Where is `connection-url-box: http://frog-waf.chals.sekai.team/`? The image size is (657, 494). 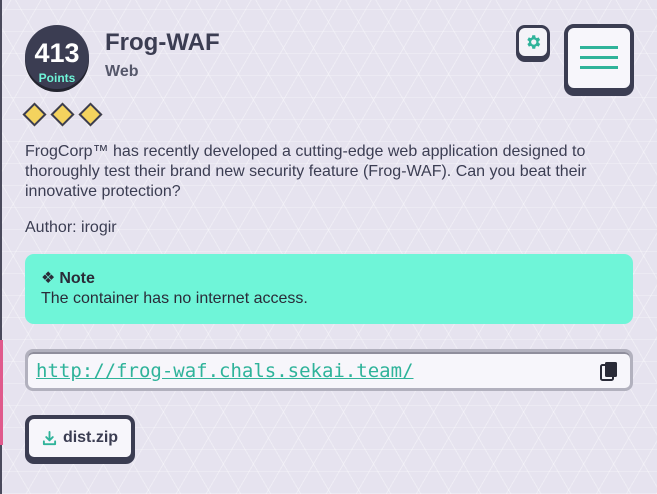 connection-url-box: http://frog-waf.chals.sekai.team/ is located at coordinates (329, 370).